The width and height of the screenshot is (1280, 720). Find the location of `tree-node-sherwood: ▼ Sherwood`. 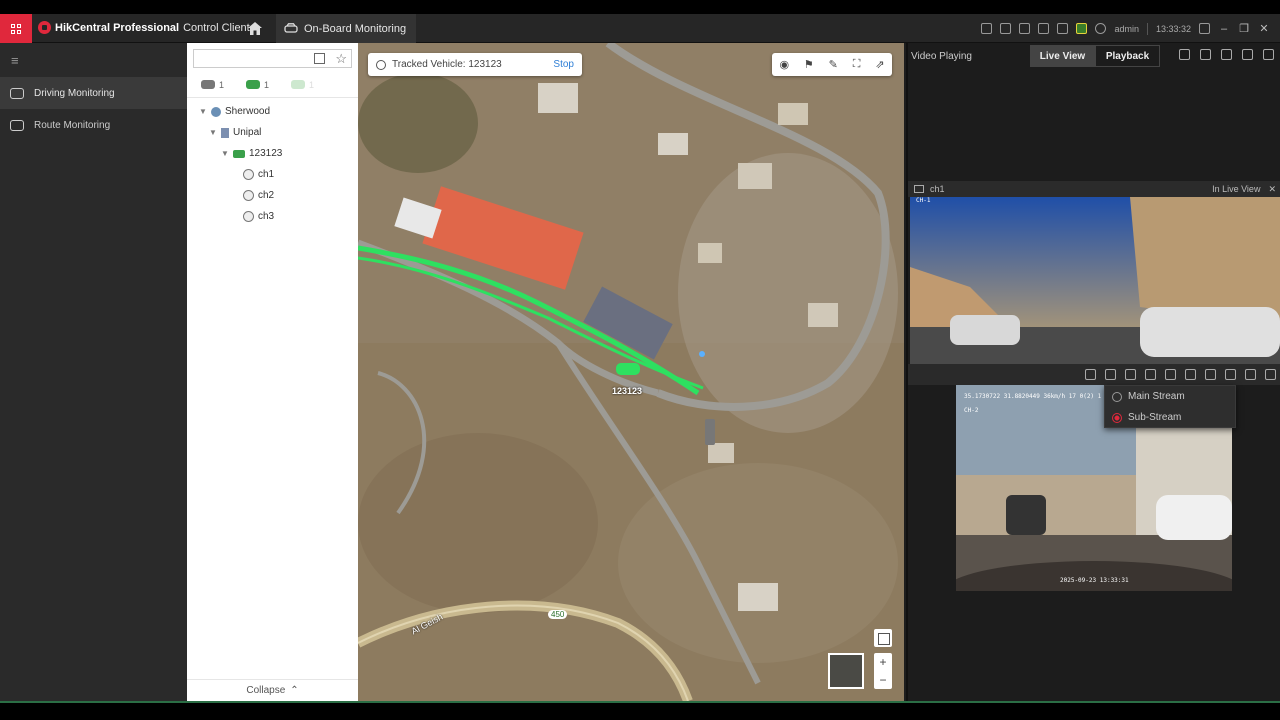

tree-node-sherwood: ▼ Sherwood is located at coordinates (272, 111).